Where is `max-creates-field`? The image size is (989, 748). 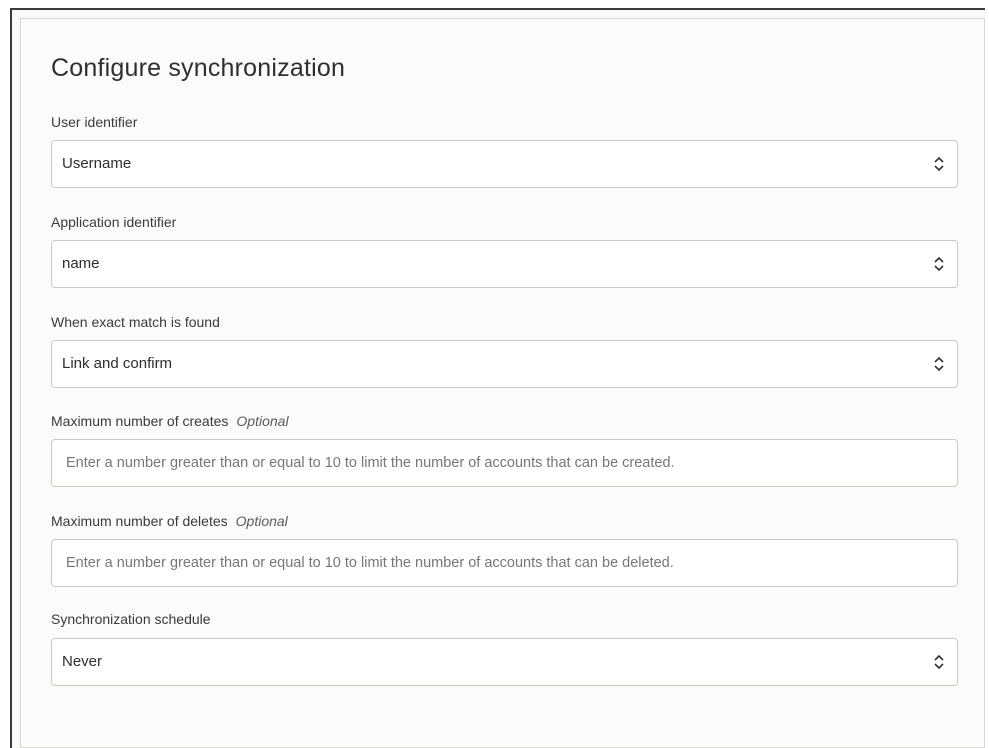
max-creates-field is located at coordinates (504, 463).